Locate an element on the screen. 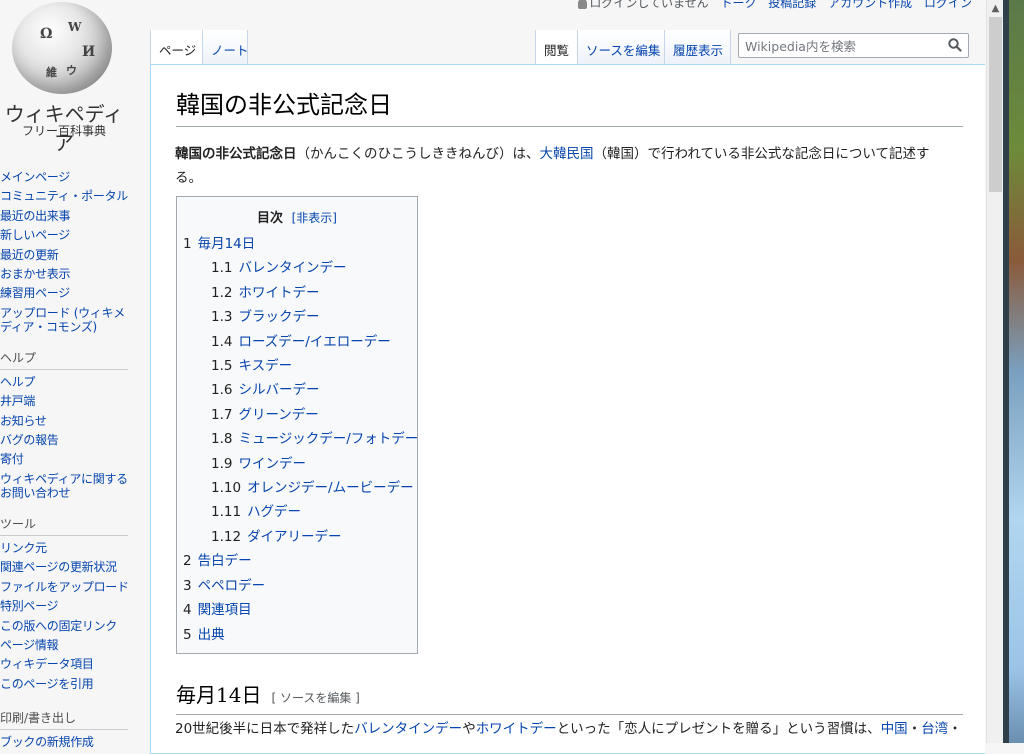 This screenshot has width=1024, height=754. toc-item-label: バレンタインデー is located at coordinates (292, 268).